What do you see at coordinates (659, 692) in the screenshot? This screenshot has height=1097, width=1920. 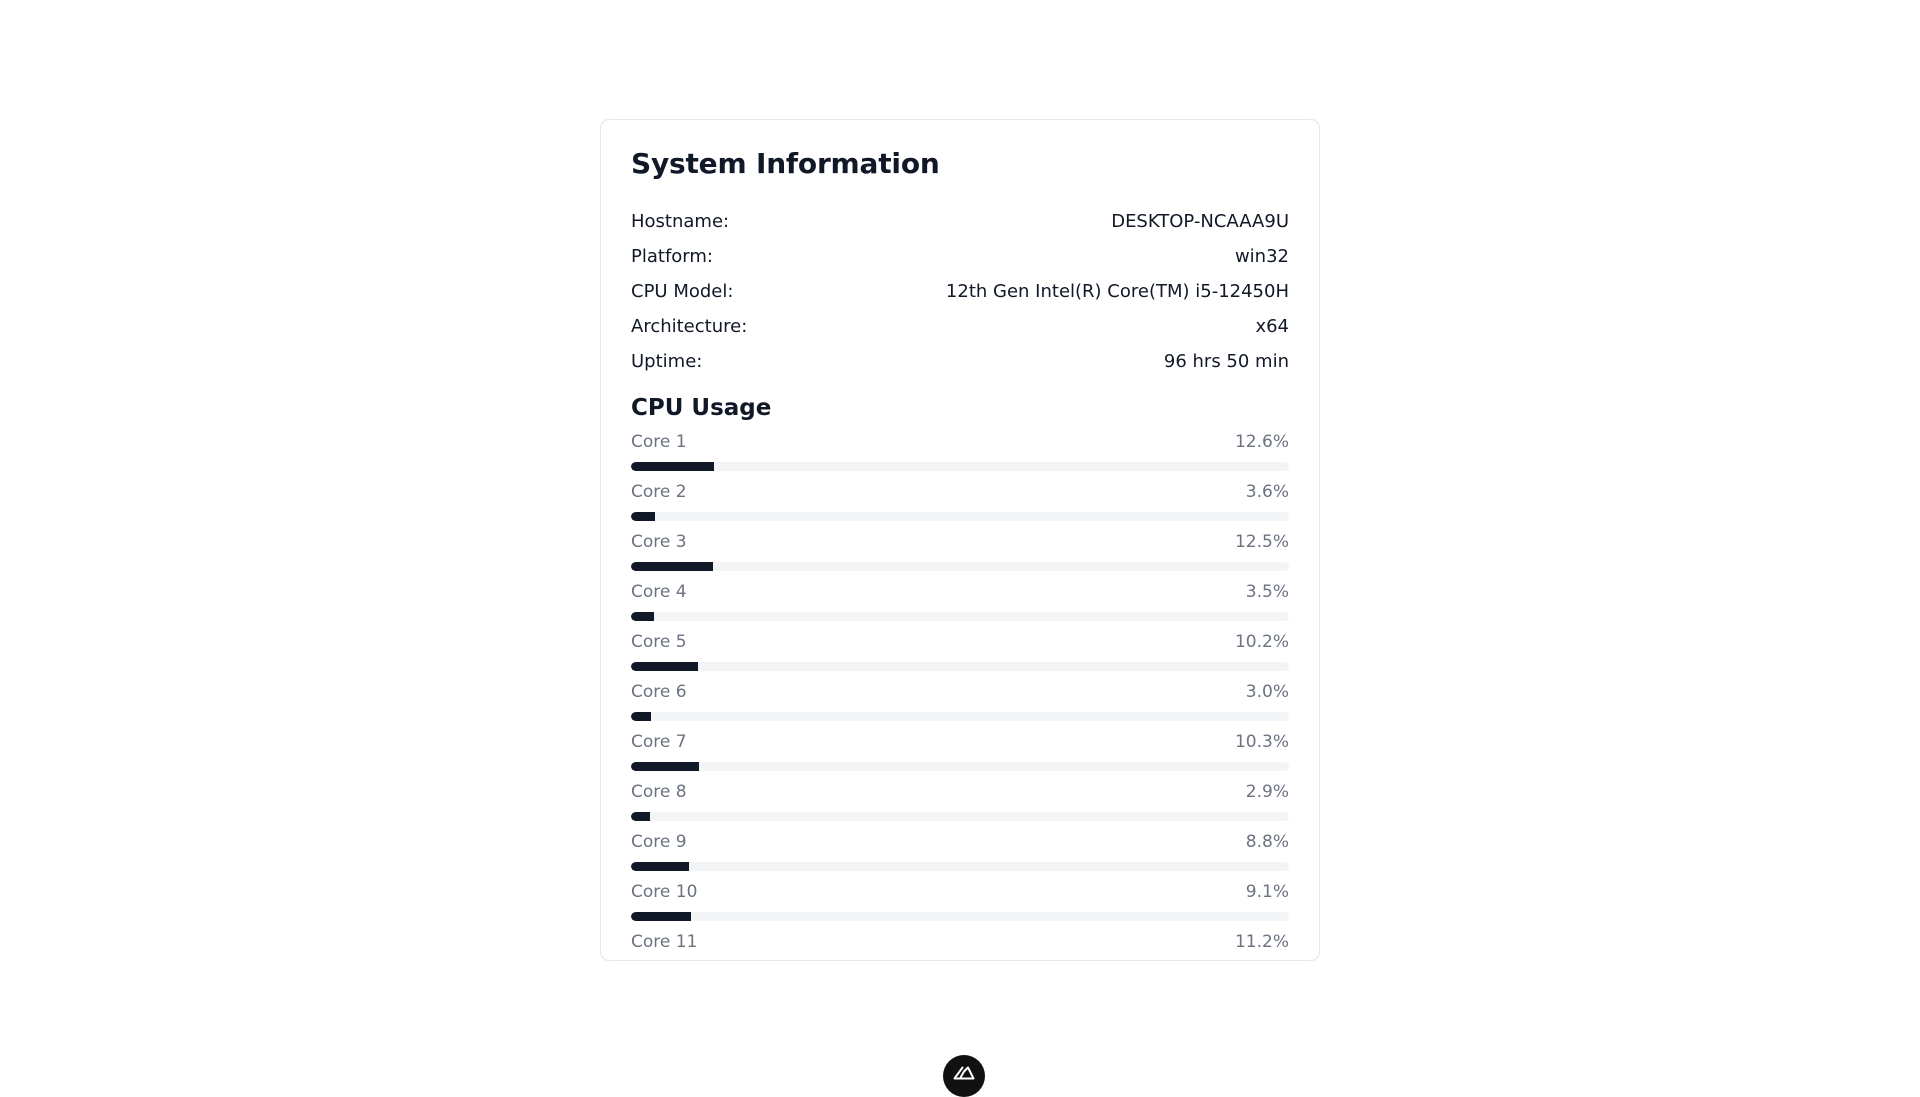 I see `core-label: Core 6` at bounding box center [659, 692].